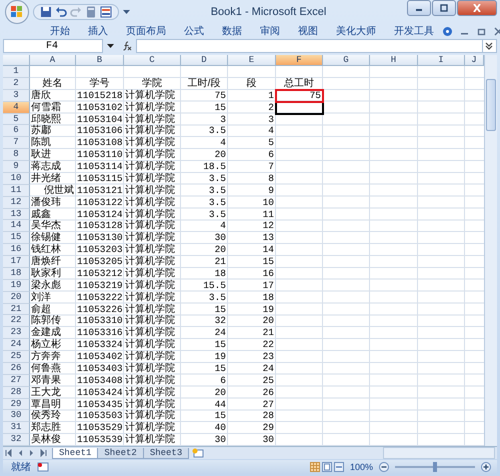 This screenshot has width=500, height=476. What do you see at coordinates (339, 467) in the screenshot?
I see `page-break-icon` at bounding box center [339, 467].